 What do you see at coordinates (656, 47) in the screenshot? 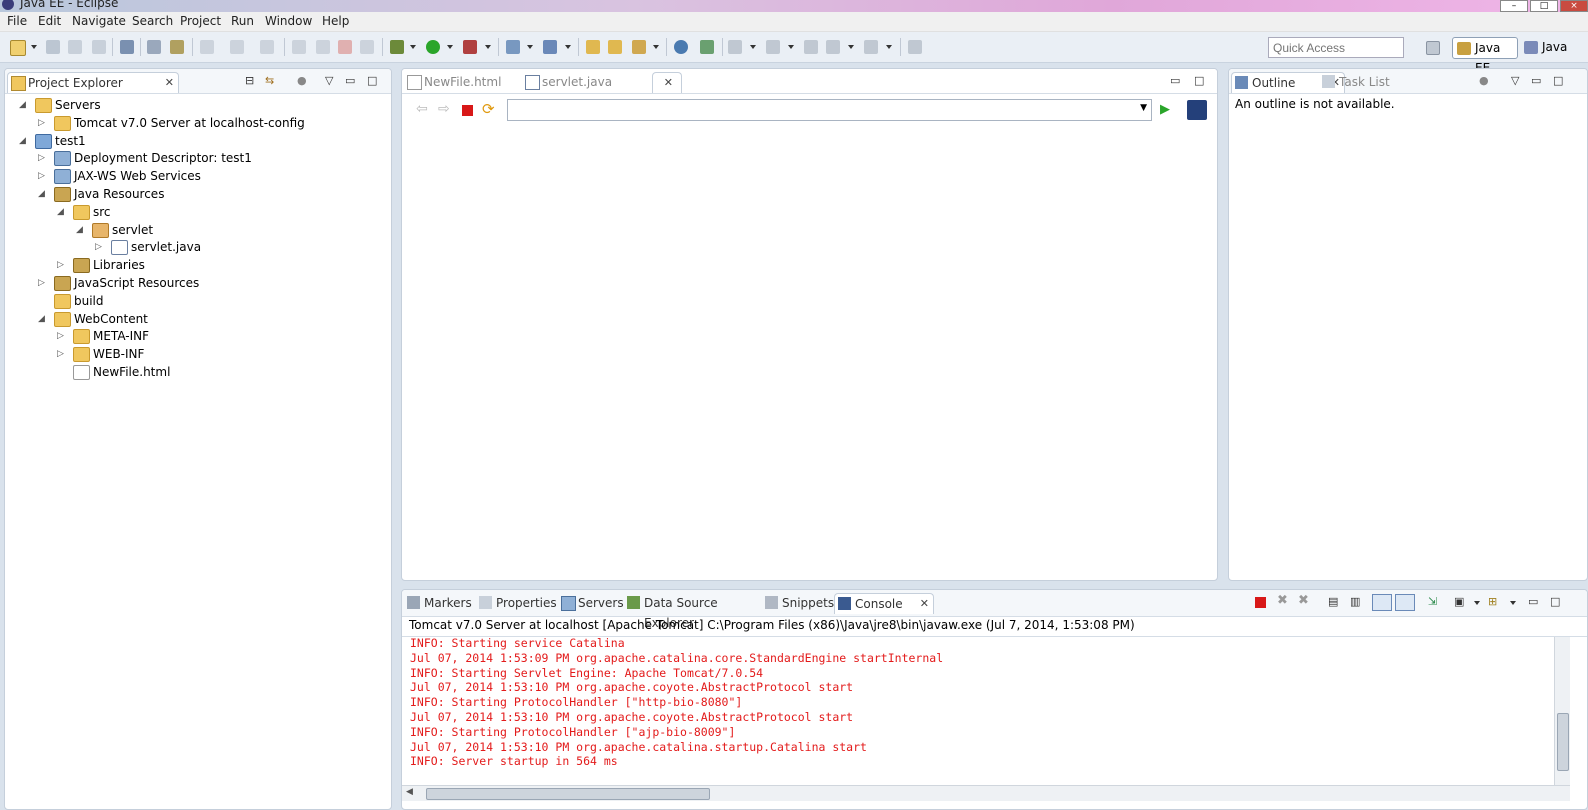
I see `search-dropdown-icon` at bounding box center [656, 47].